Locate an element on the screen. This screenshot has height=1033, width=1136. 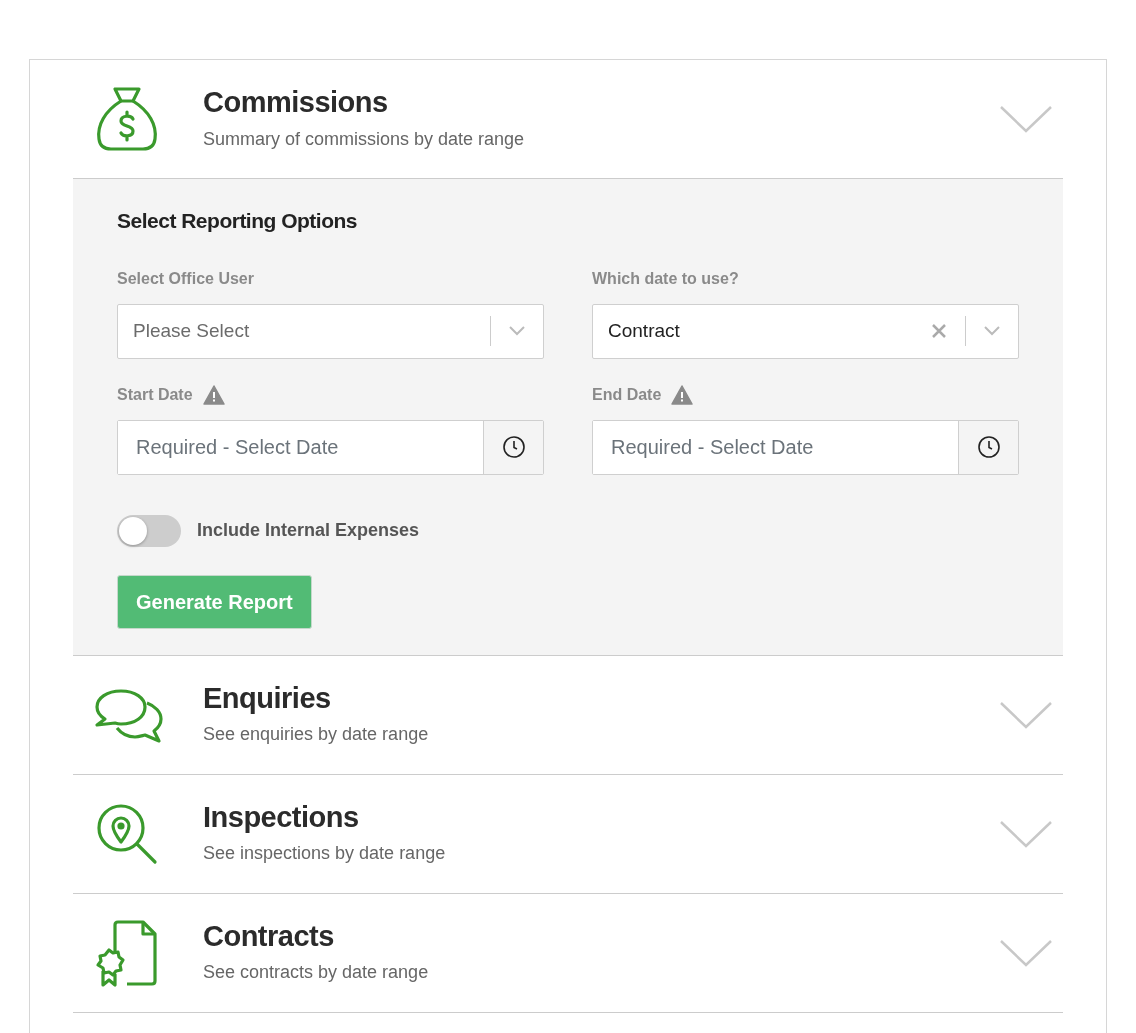
section-description: See contracts by date range is located at coordinates (316, 973).